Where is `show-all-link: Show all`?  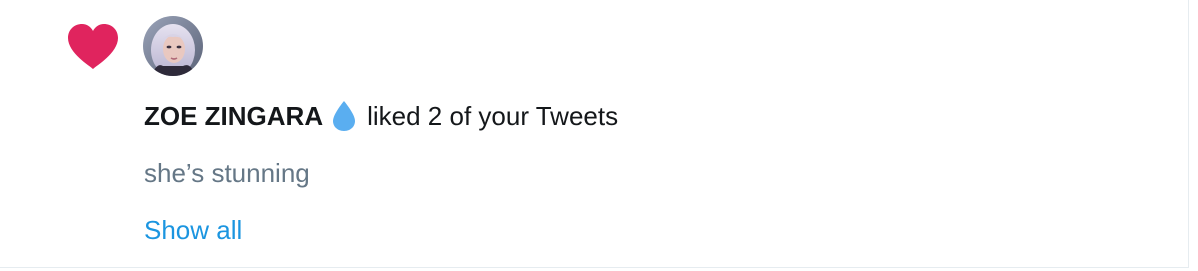 show-all-link: Show all is located at coordinates (193, 230).